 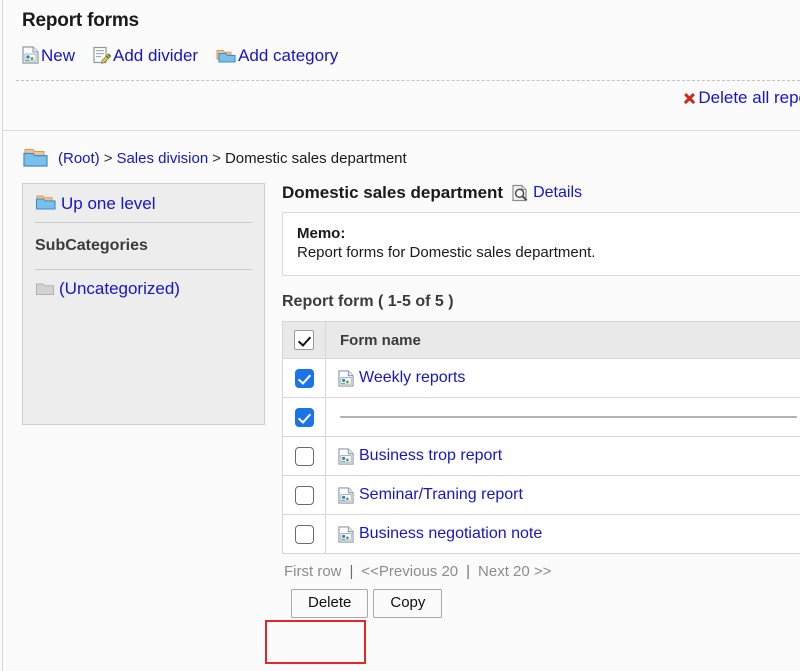 What do you see at coordinates (749, 97) in the screenshot?
I see `delete-all-label: Delete all repo` at bounding box center [749, 97].